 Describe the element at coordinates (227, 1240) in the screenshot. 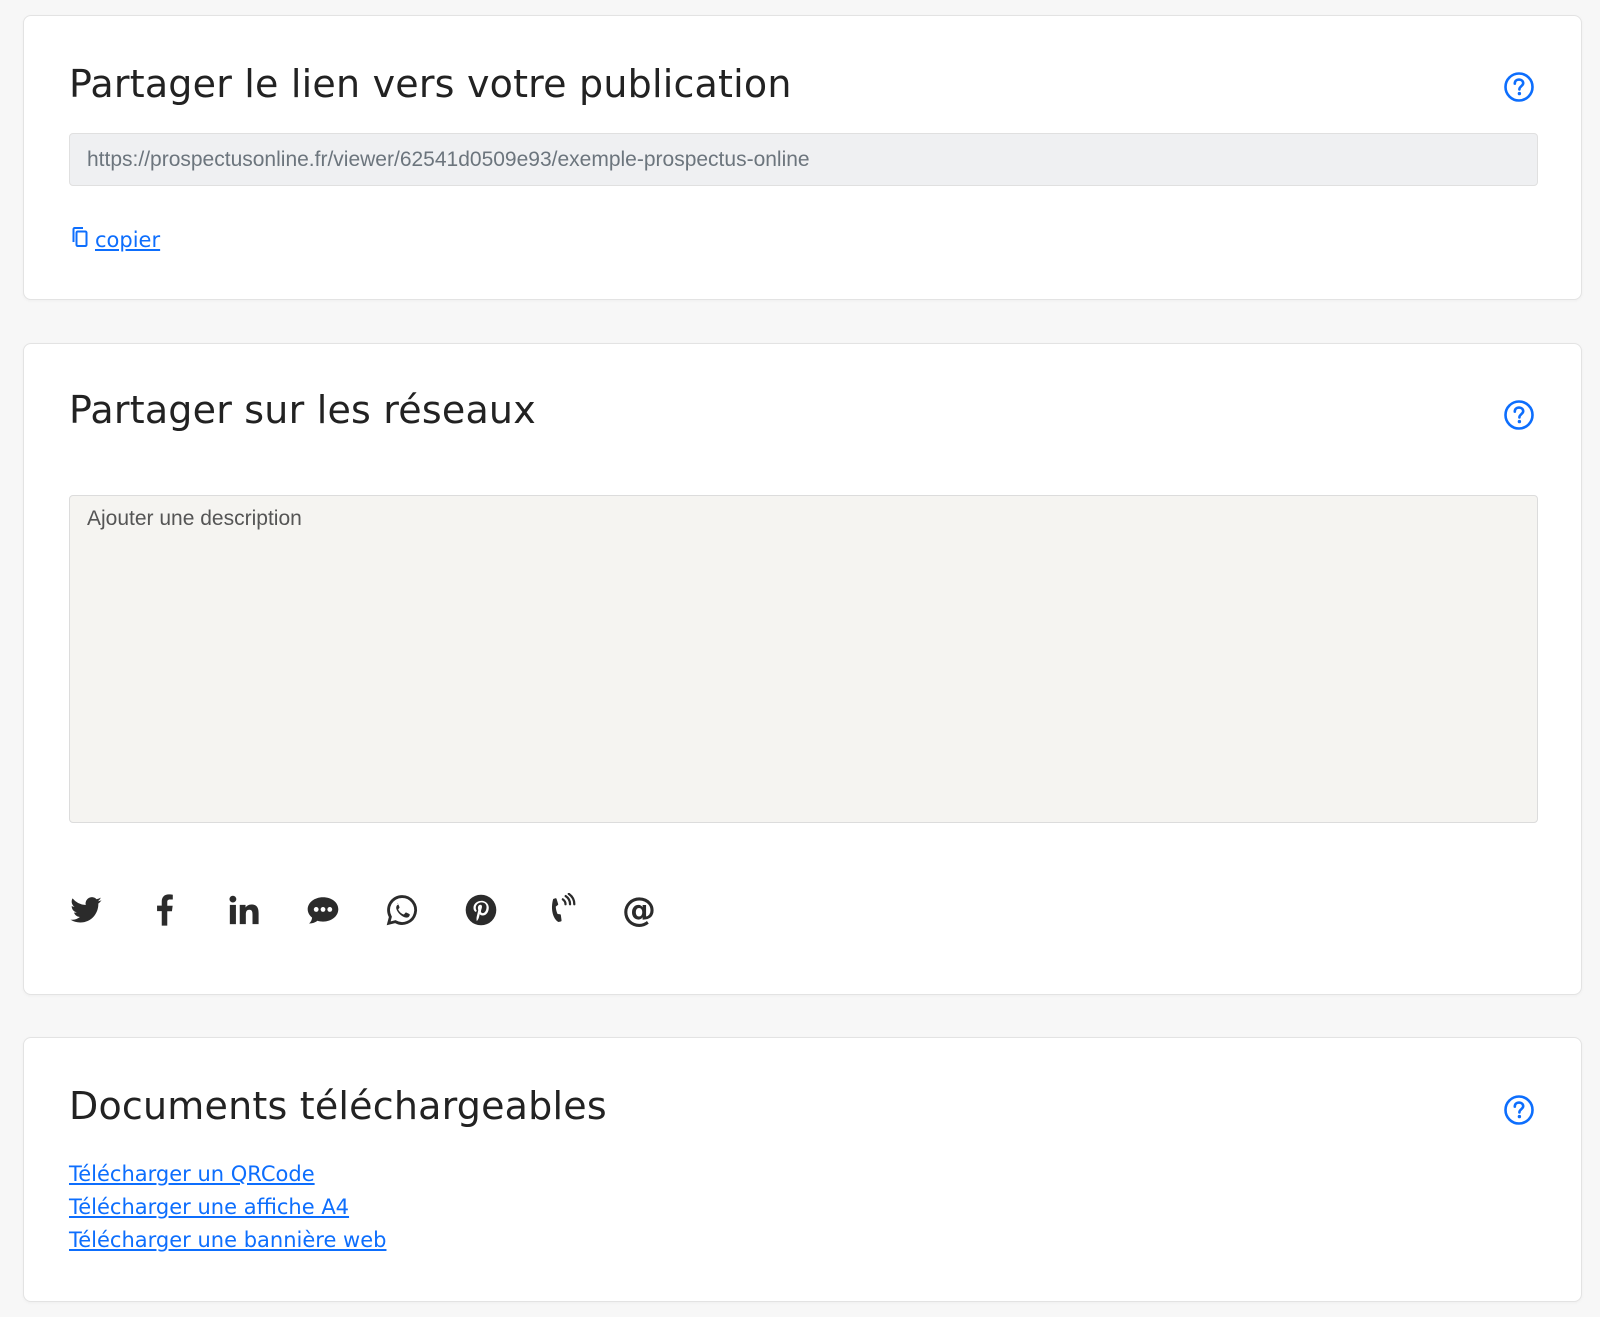

I see `download-web-banner-link: Télécharger une bannière web` at that location.